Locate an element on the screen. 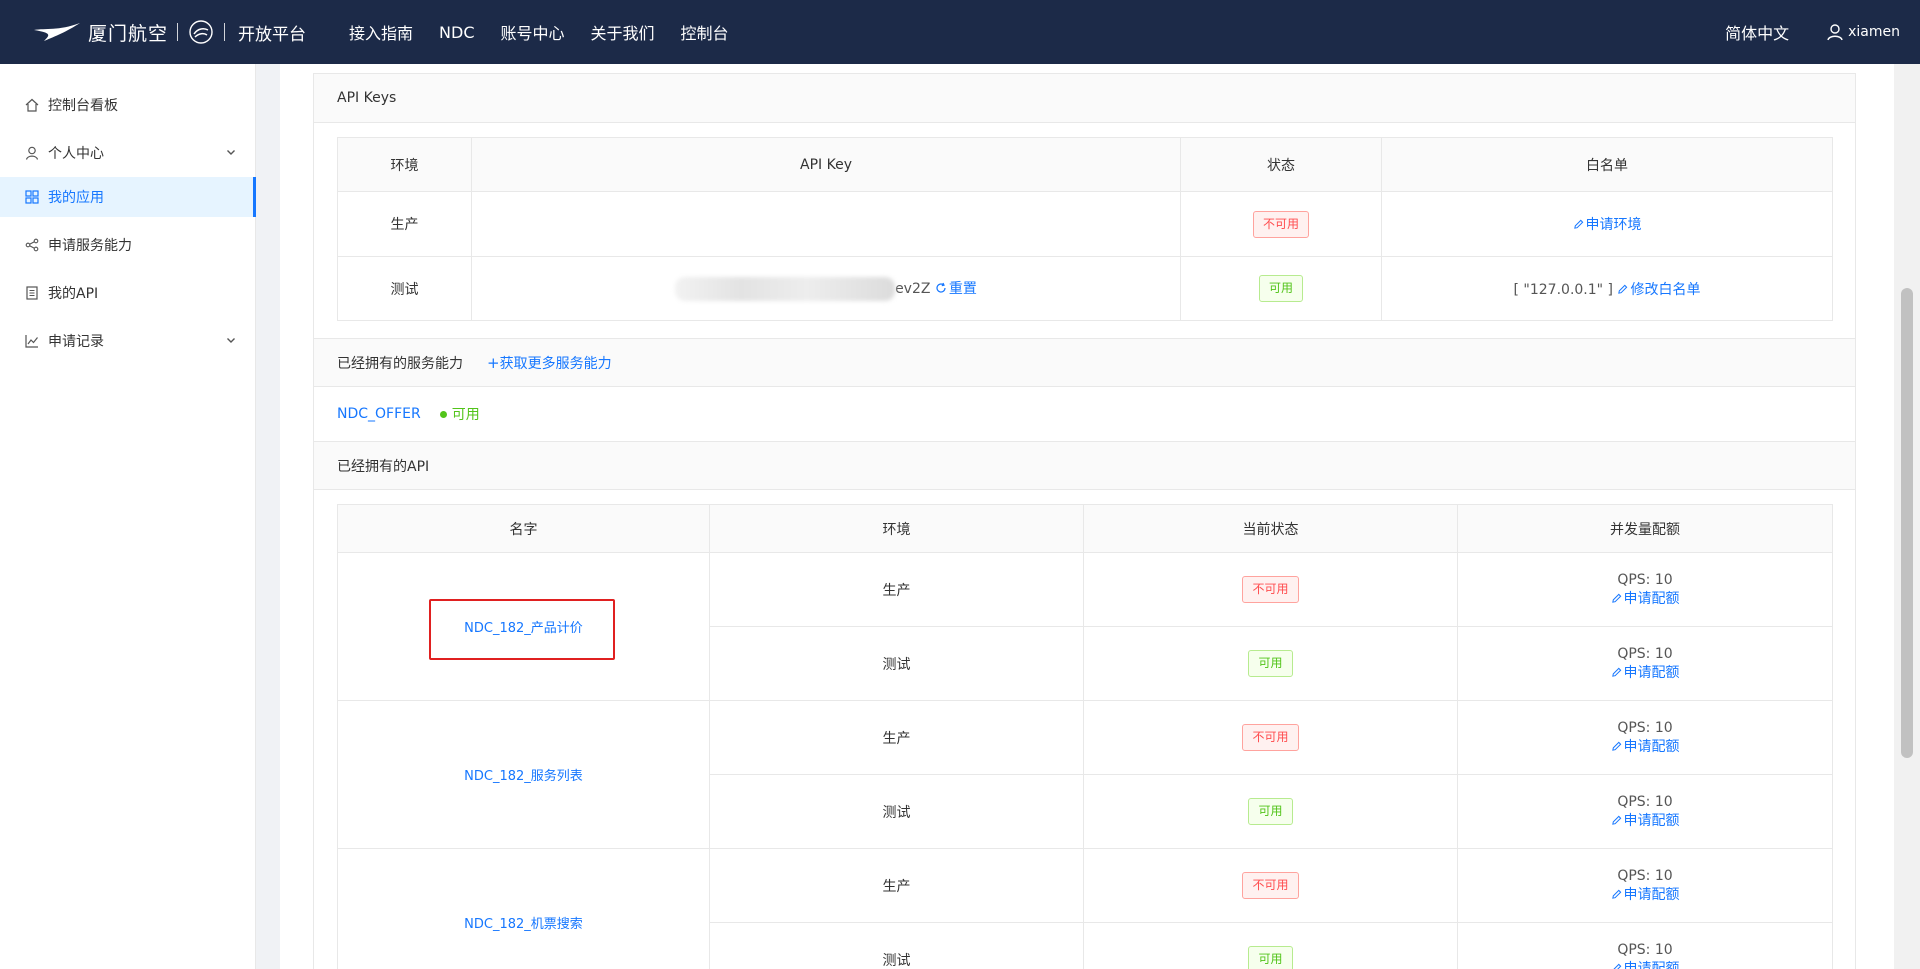 The width and height of the screenshot is (1920, 969). column-header: API Key is located at coordinates (826, 164).